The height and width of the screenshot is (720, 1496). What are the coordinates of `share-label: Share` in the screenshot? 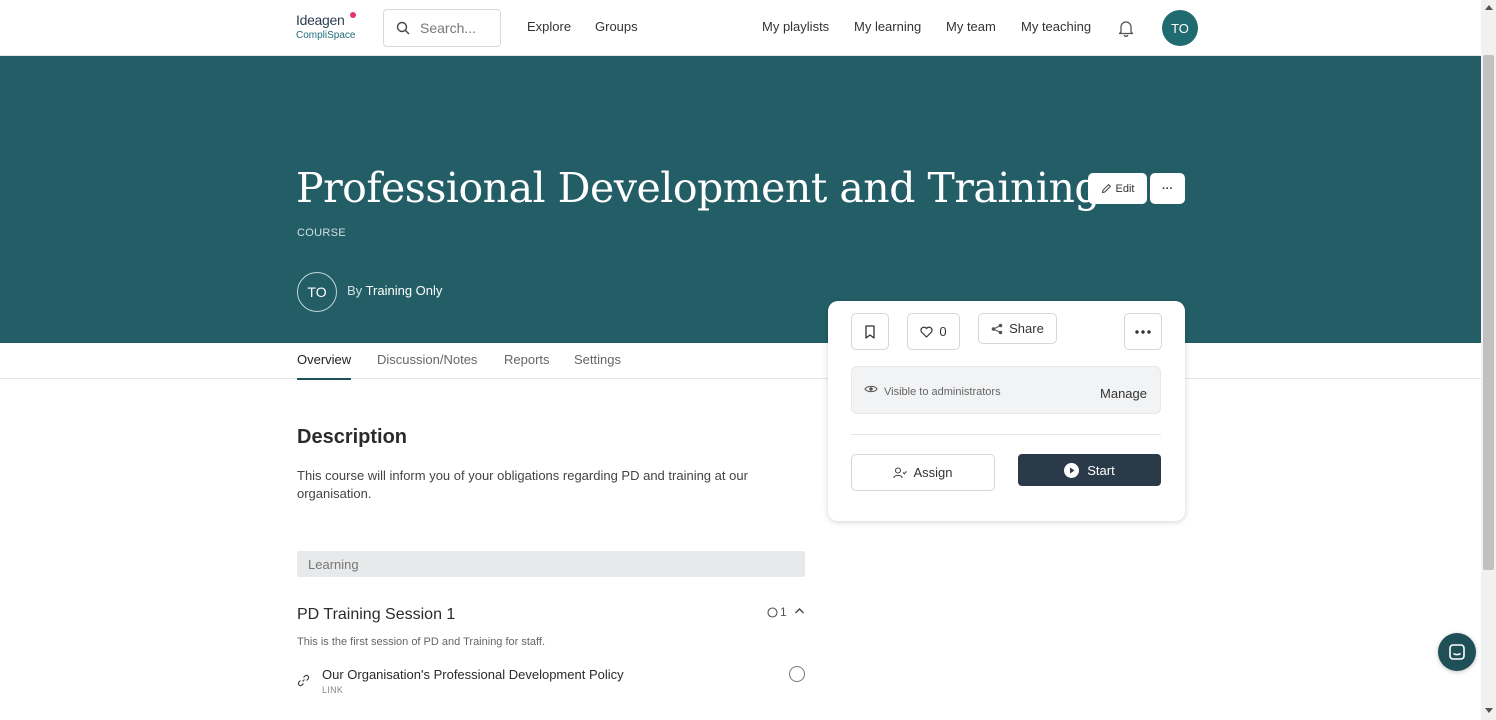 It's located at (1026, 328).